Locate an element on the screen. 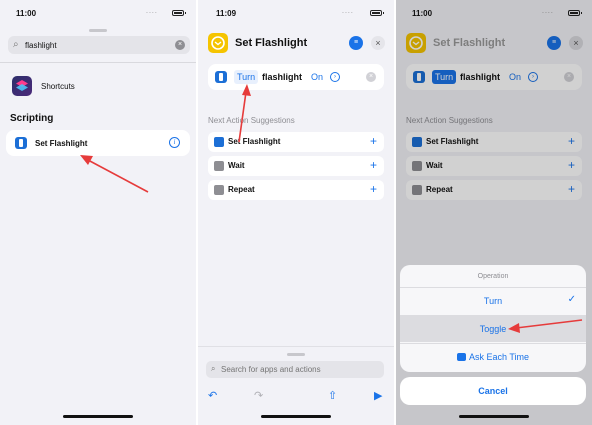 This screenshot has width=592, height=425. info-icon: i is located at coordinates (174, 142).